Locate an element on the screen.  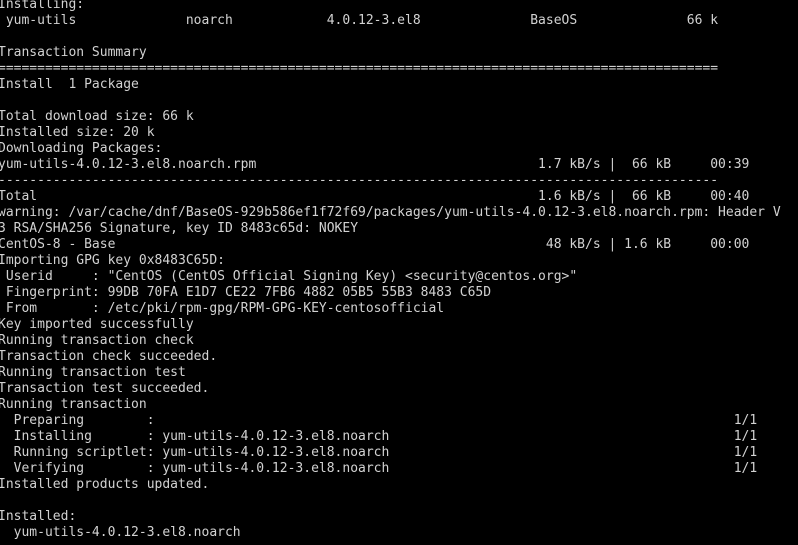
terminal-line: Installed products updated. is located at coordinates (105, 484).